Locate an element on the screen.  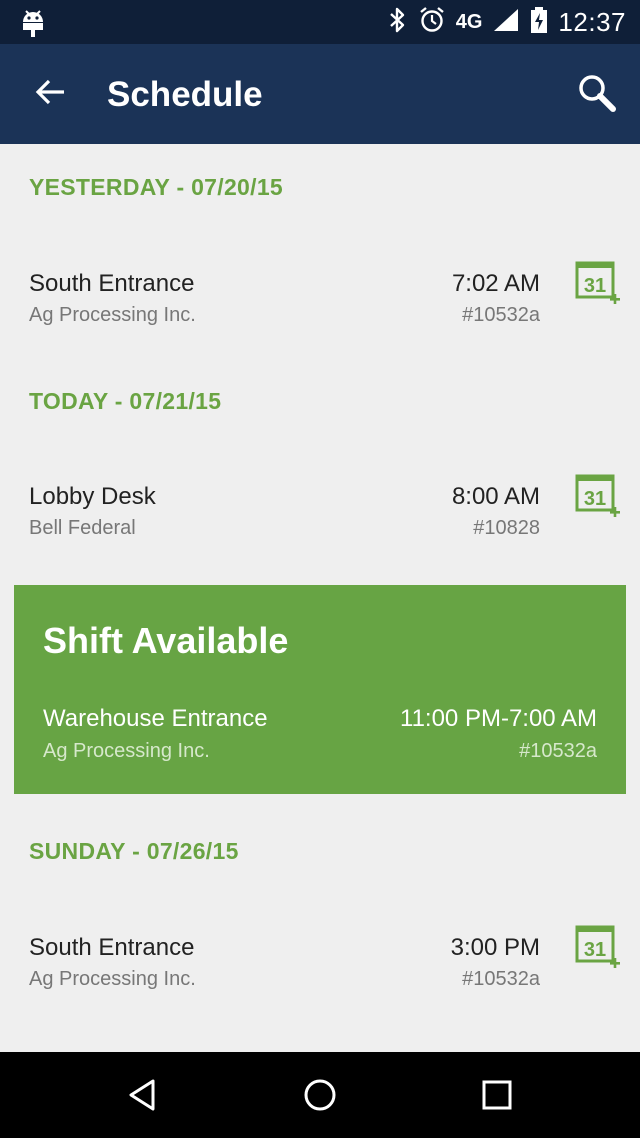
nav-home-button is located at coordinates (320, 1095).